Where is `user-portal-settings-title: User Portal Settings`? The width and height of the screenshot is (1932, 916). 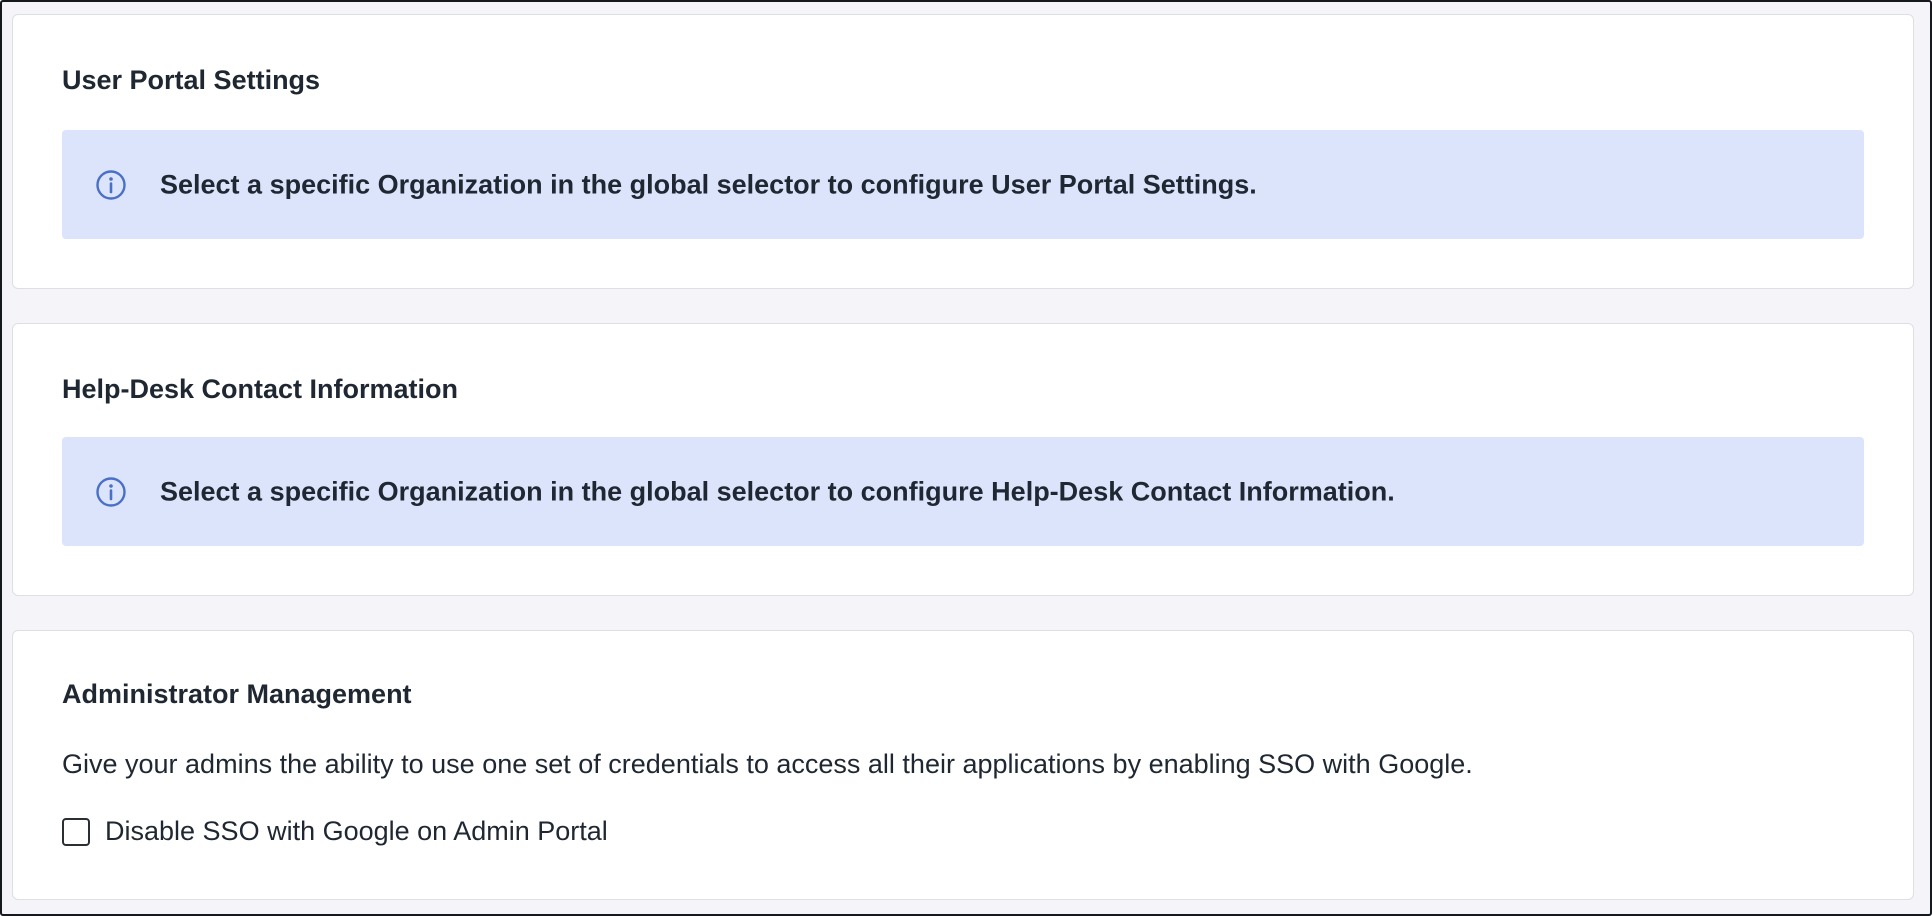
user-portal-settings-title: User Portal Settings is located at coordinates (191, 80).